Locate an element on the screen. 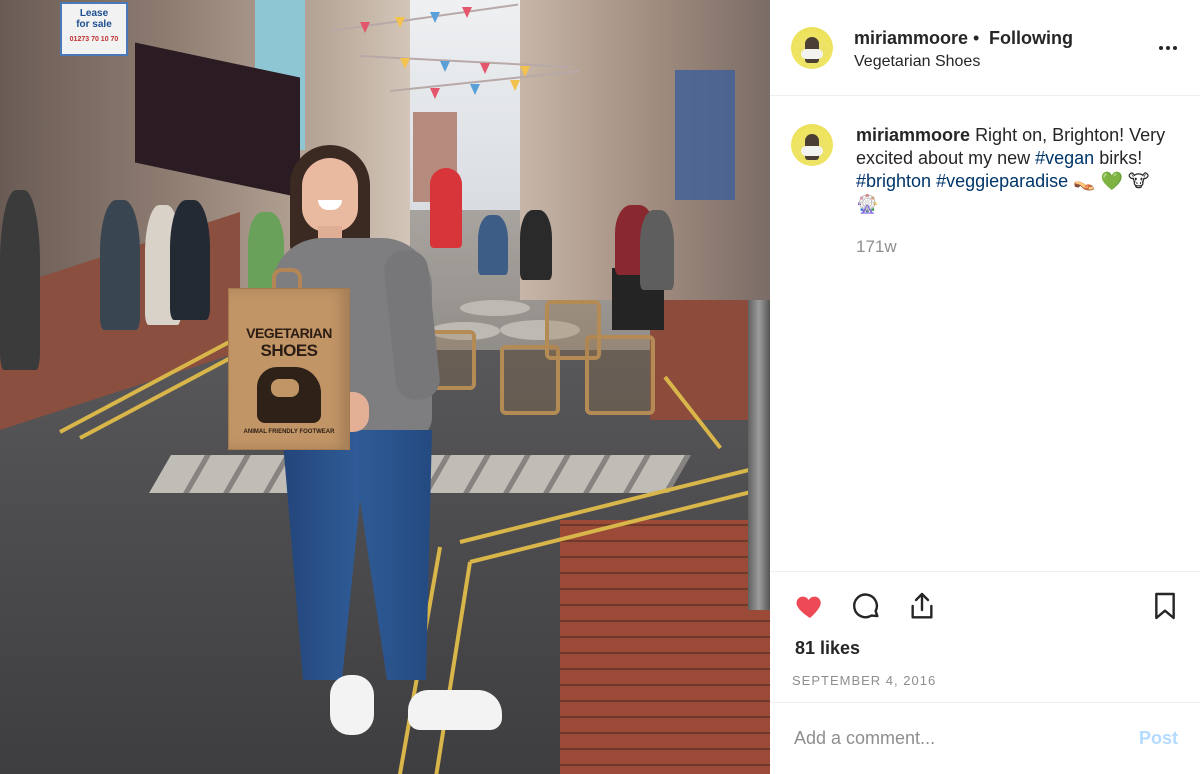  avatar is located at coordinates (812, 48).